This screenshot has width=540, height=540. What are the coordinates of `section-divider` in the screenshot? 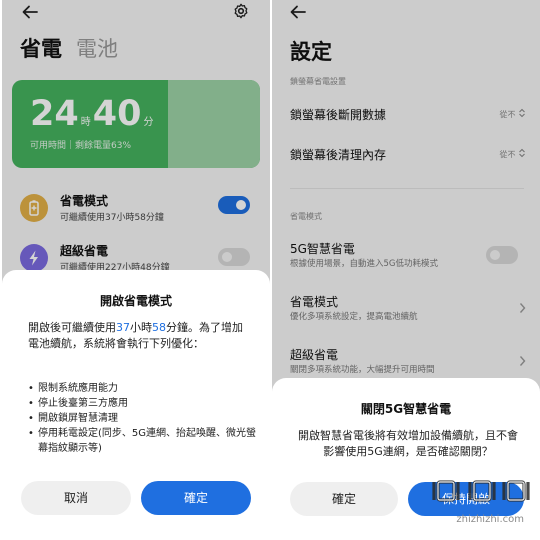 It's located at (407, 188).